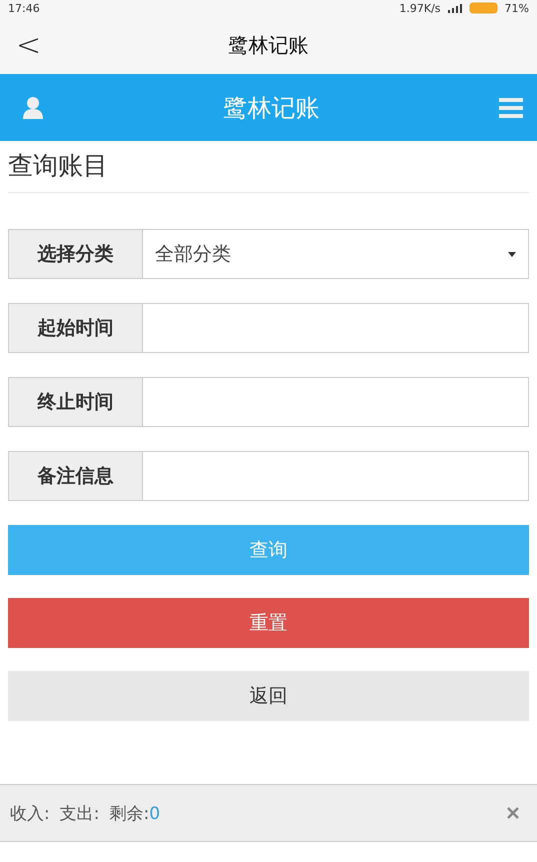  I want to click on action-button: 重置, so click(268, 623).